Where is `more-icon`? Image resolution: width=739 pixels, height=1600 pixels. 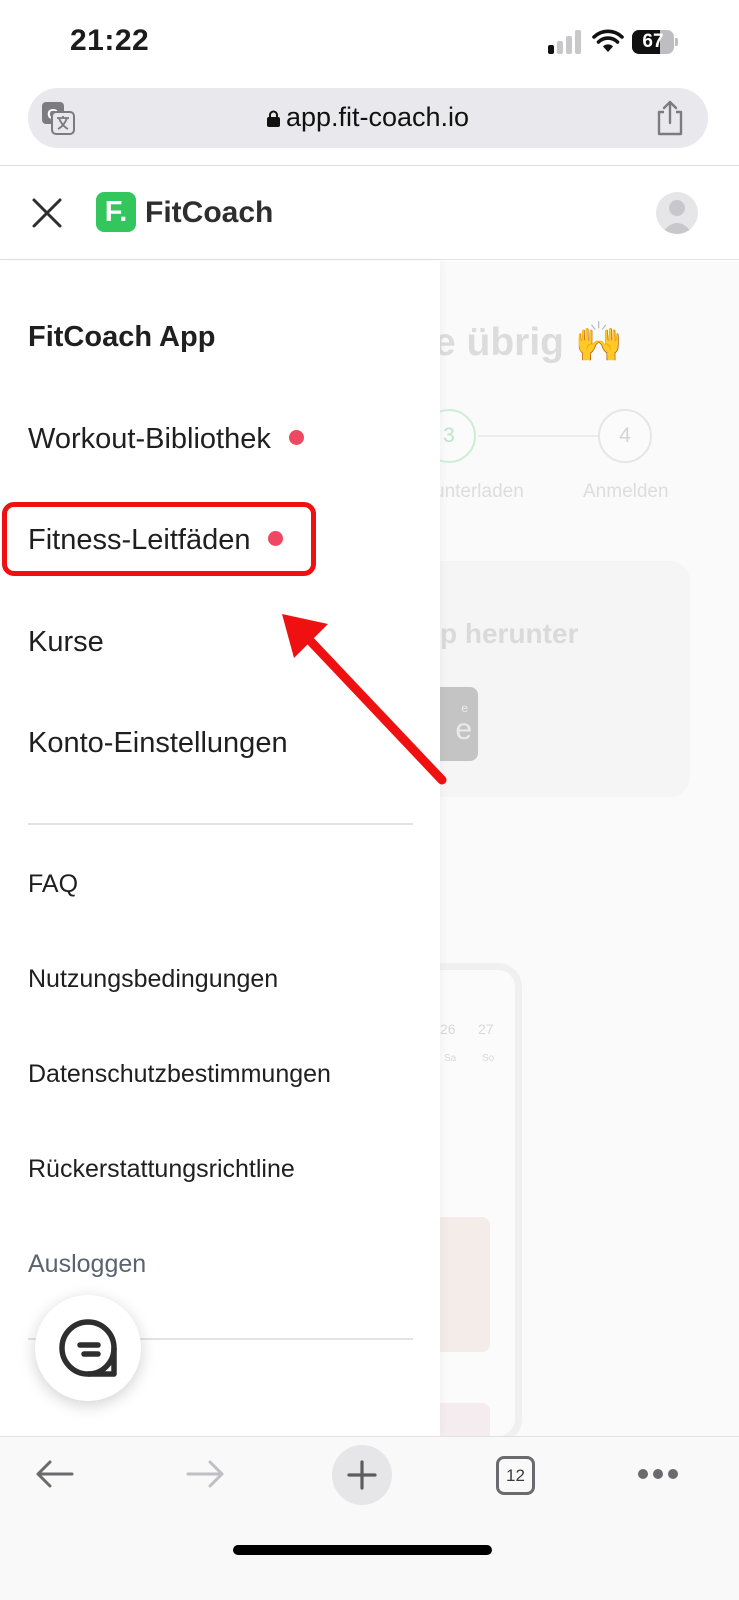
more-icon is located at coordinates (658, 1475).